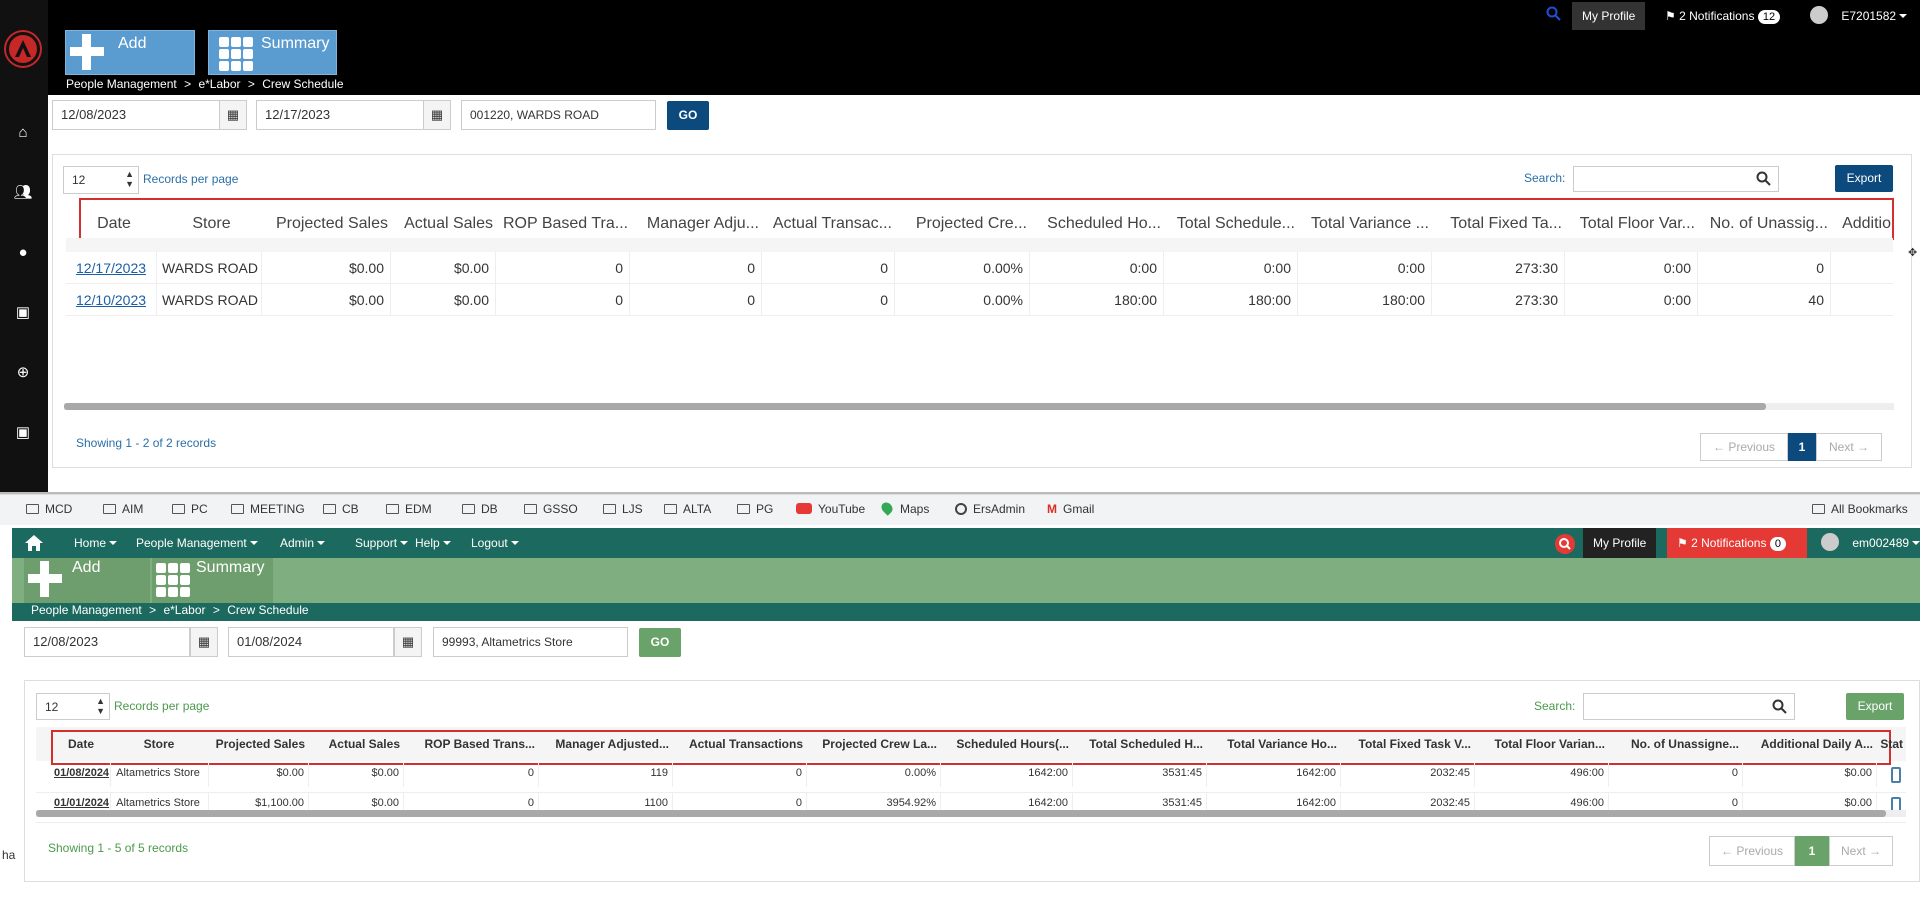  Describe the element at coordinates (23, 193) in the screenshot. I see `users-icon: 👥︎` at that location.